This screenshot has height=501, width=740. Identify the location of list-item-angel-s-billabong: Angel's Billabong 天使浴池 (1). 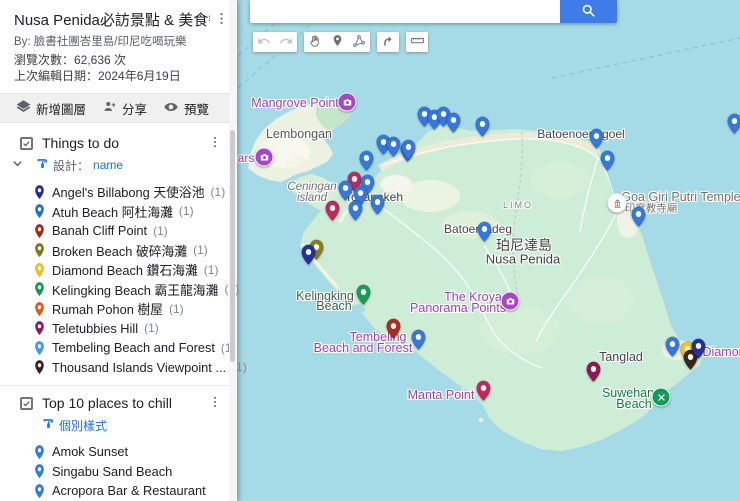
(115, 192).